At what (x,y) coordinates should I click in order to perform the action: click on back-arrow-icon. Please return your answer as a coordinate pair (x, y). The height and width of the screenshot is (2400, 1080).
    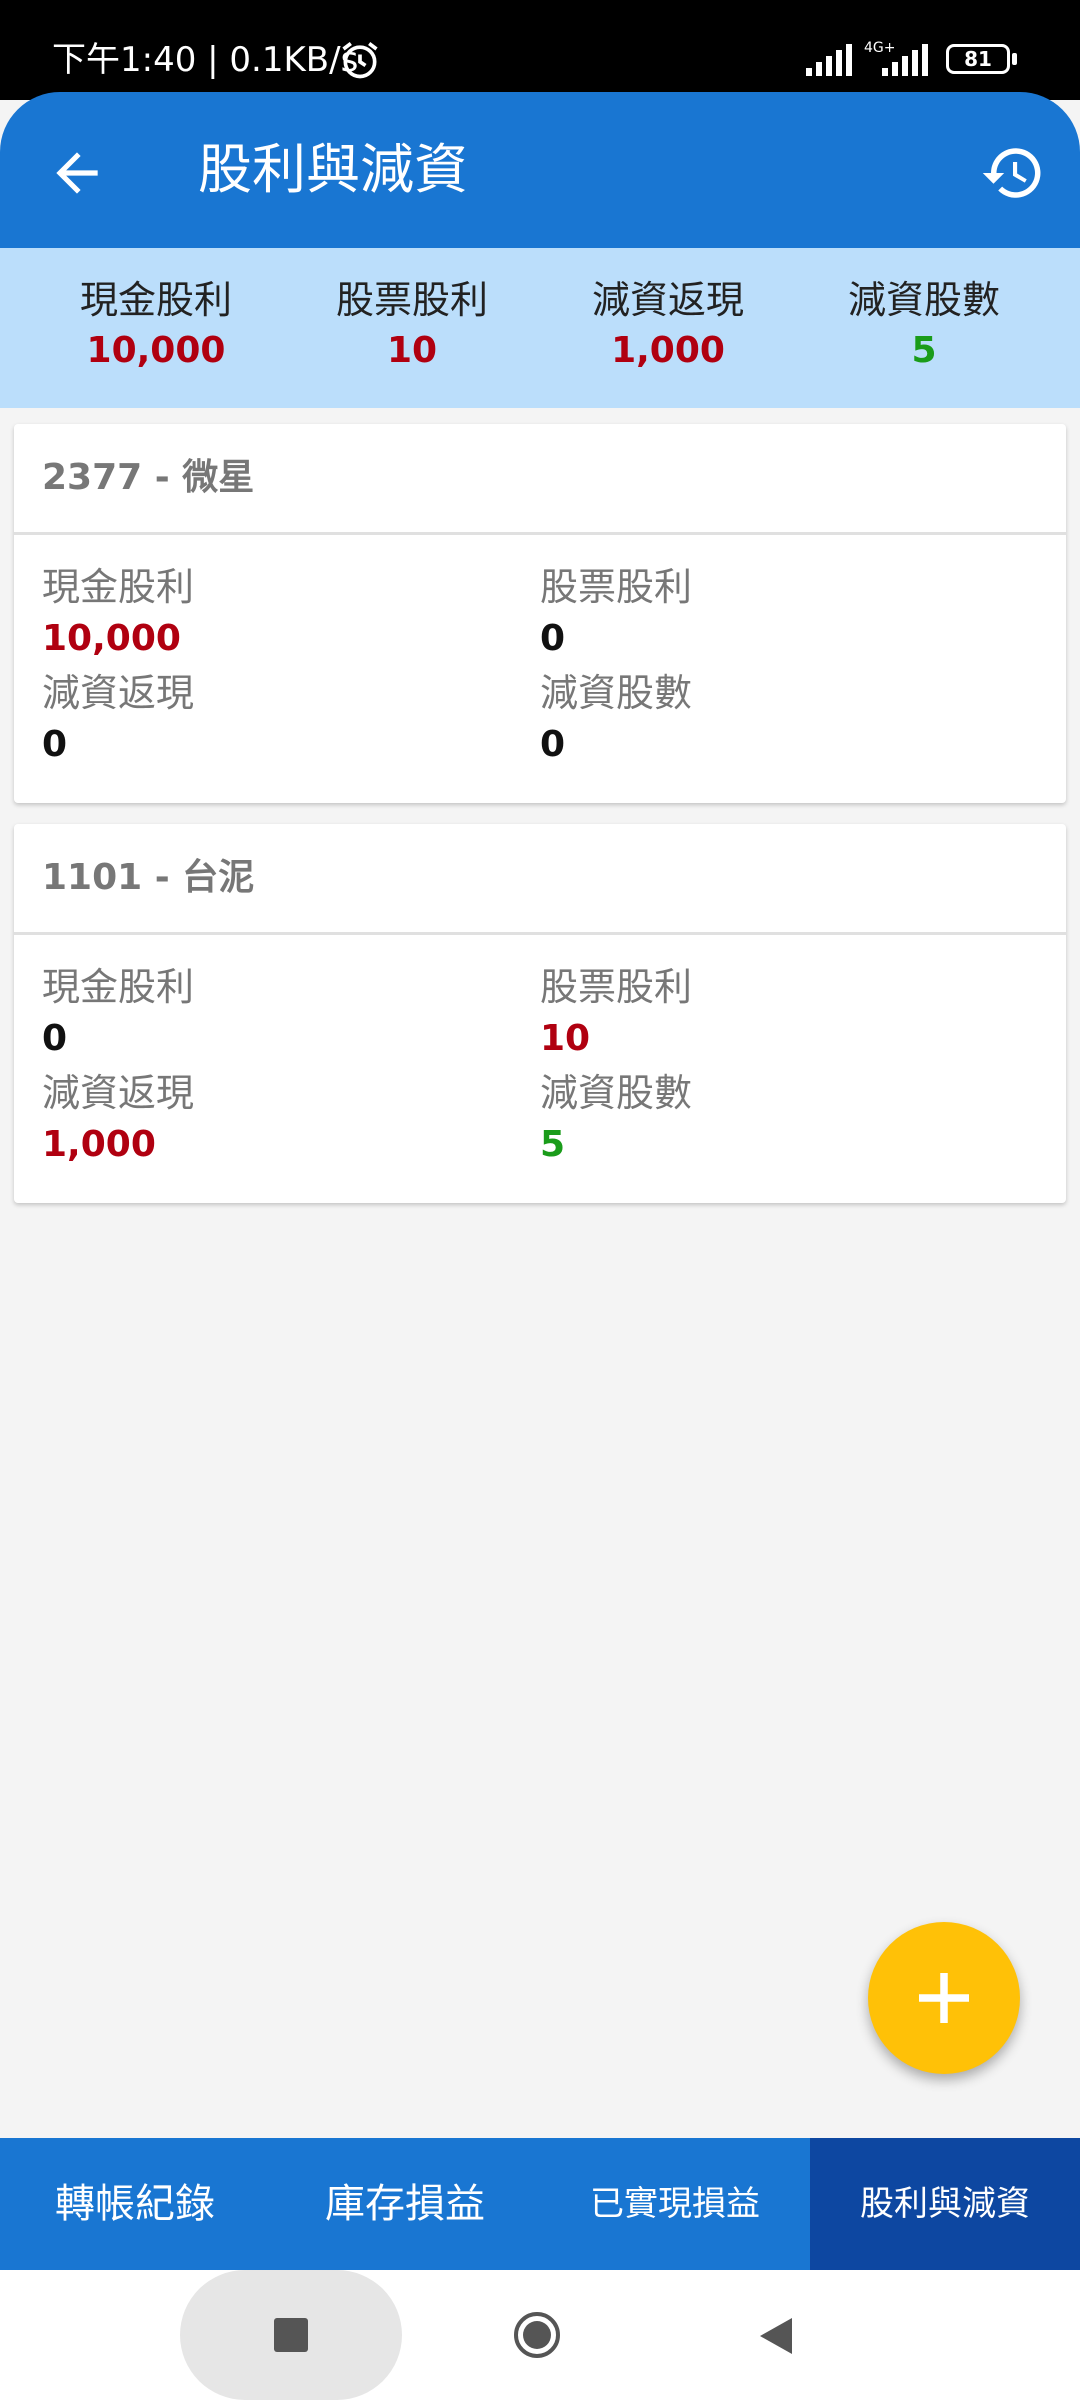
    Looking at the image, I should click on (77, 173).